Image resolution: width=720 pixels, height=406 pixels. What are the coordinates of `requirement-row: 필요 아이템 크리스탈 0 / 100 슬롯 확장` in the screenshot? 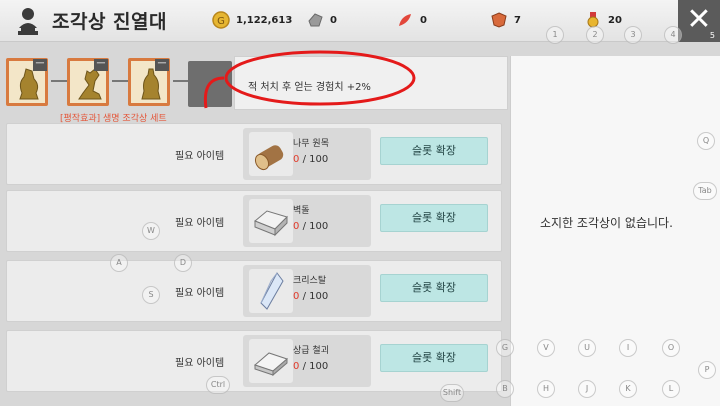 It's located at (254, 291).